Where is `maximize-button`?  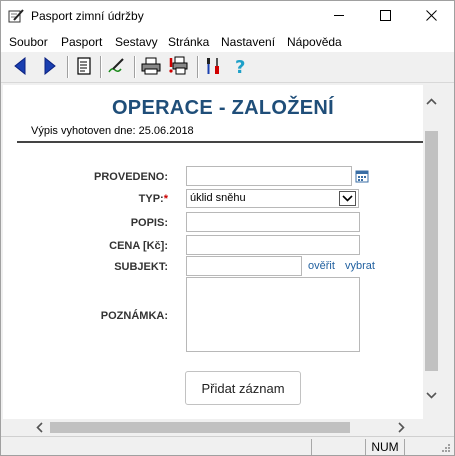 maximize-button is located at coordinates (385, 16).